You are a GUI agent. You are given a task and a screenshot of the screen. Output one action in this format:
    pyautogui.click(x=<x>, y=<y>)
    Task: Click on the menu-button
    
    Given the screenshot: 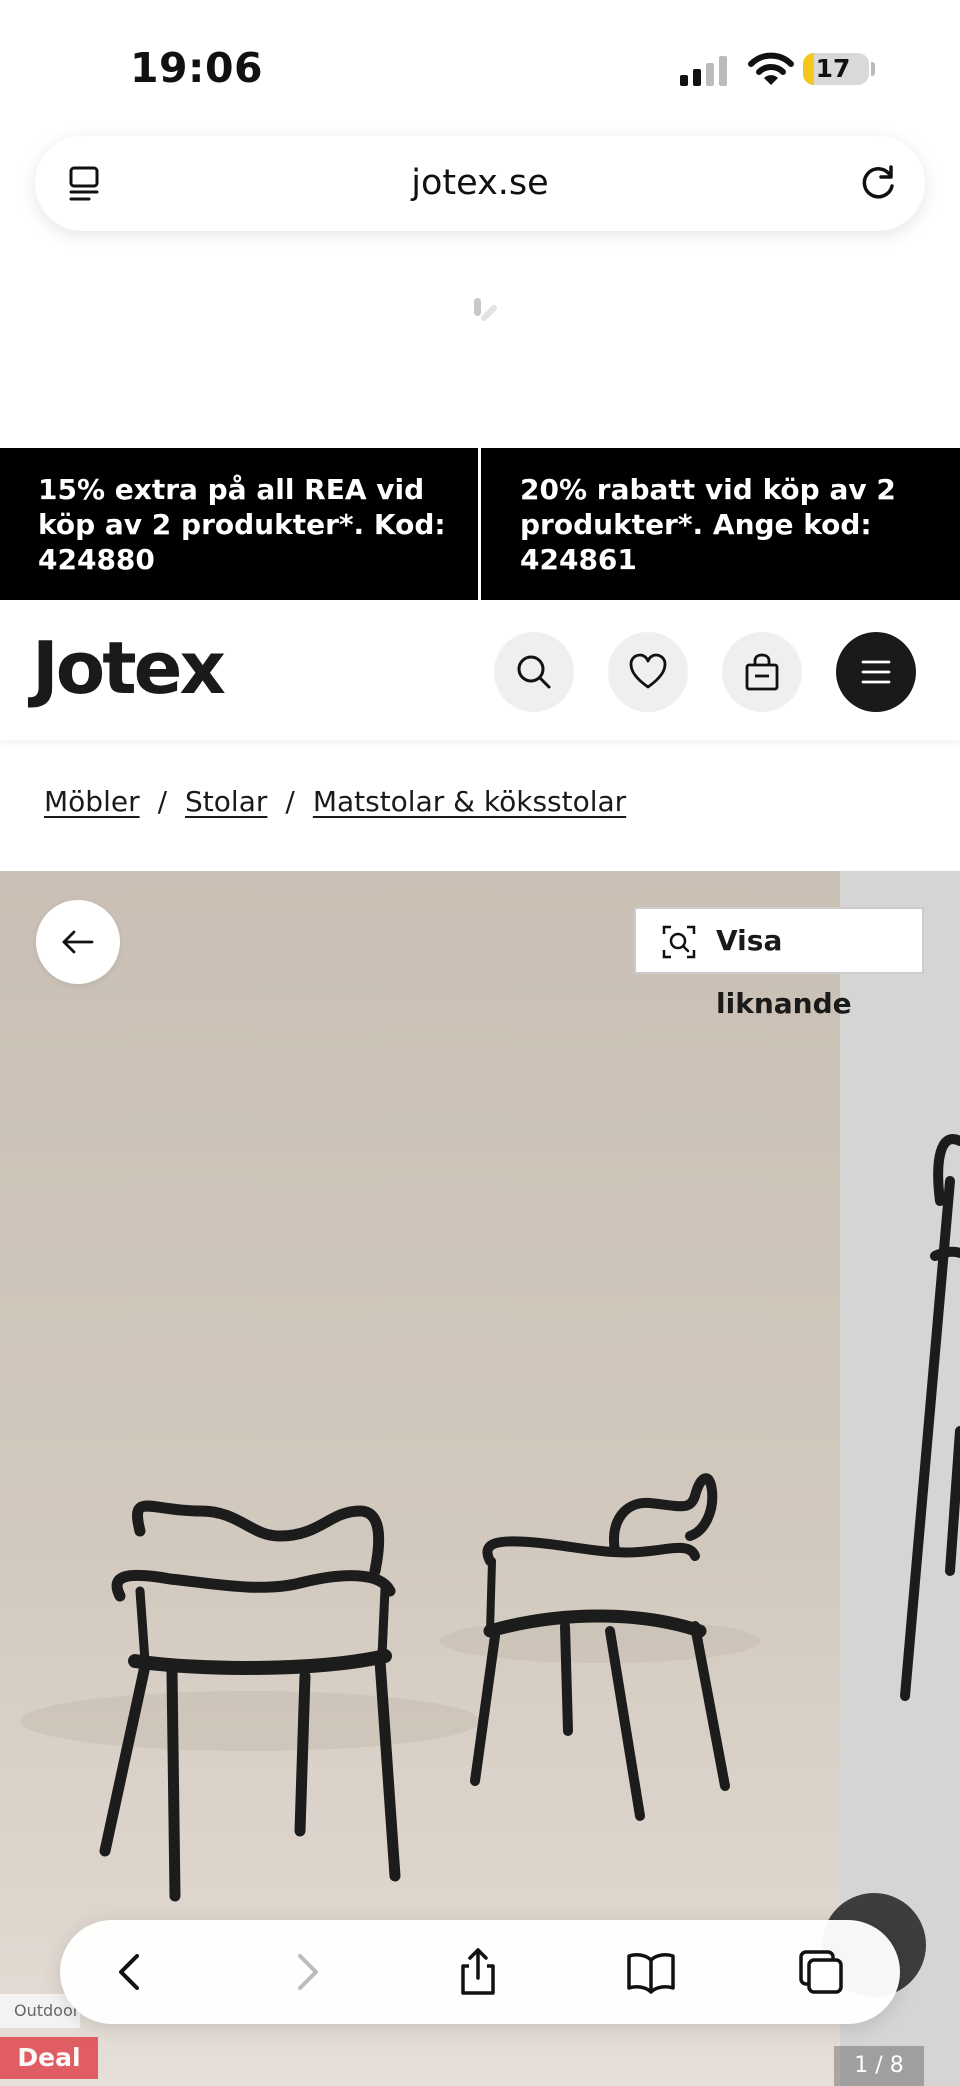 What is the action you would take?
    pyautogui.click(x=876, y=672)
    